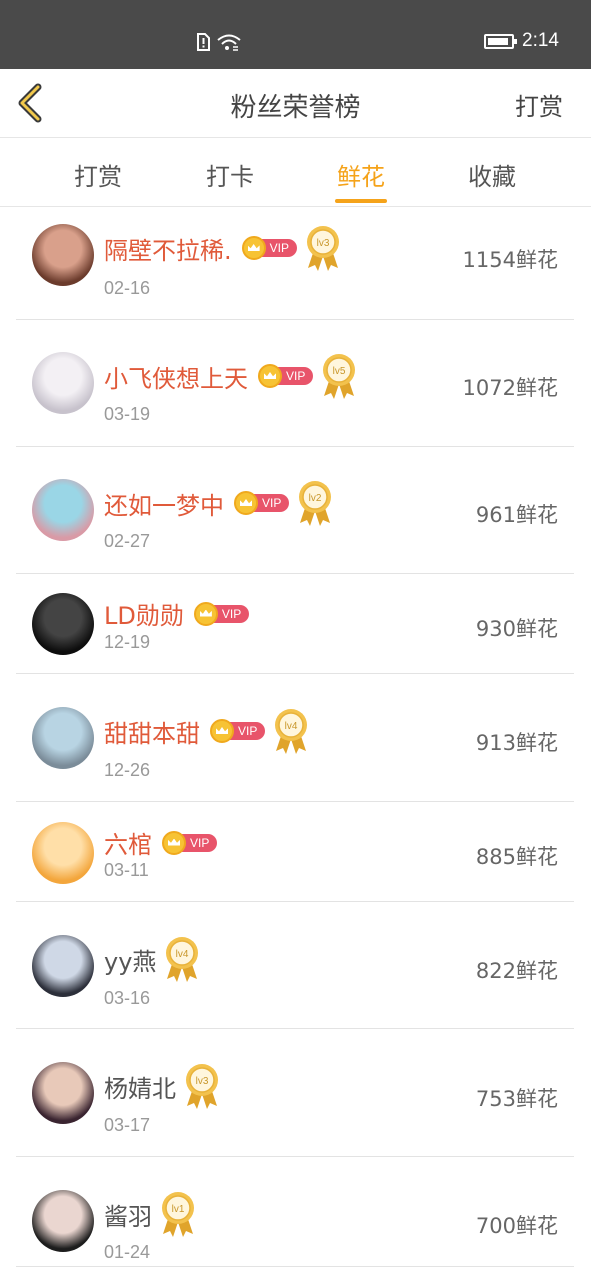 The width and height of the screenshot is (591, 1280). Describe the element at coordinates (168, 248) in the screenshot. I see `fan-name: 隔壁不拉稀.` at that location.